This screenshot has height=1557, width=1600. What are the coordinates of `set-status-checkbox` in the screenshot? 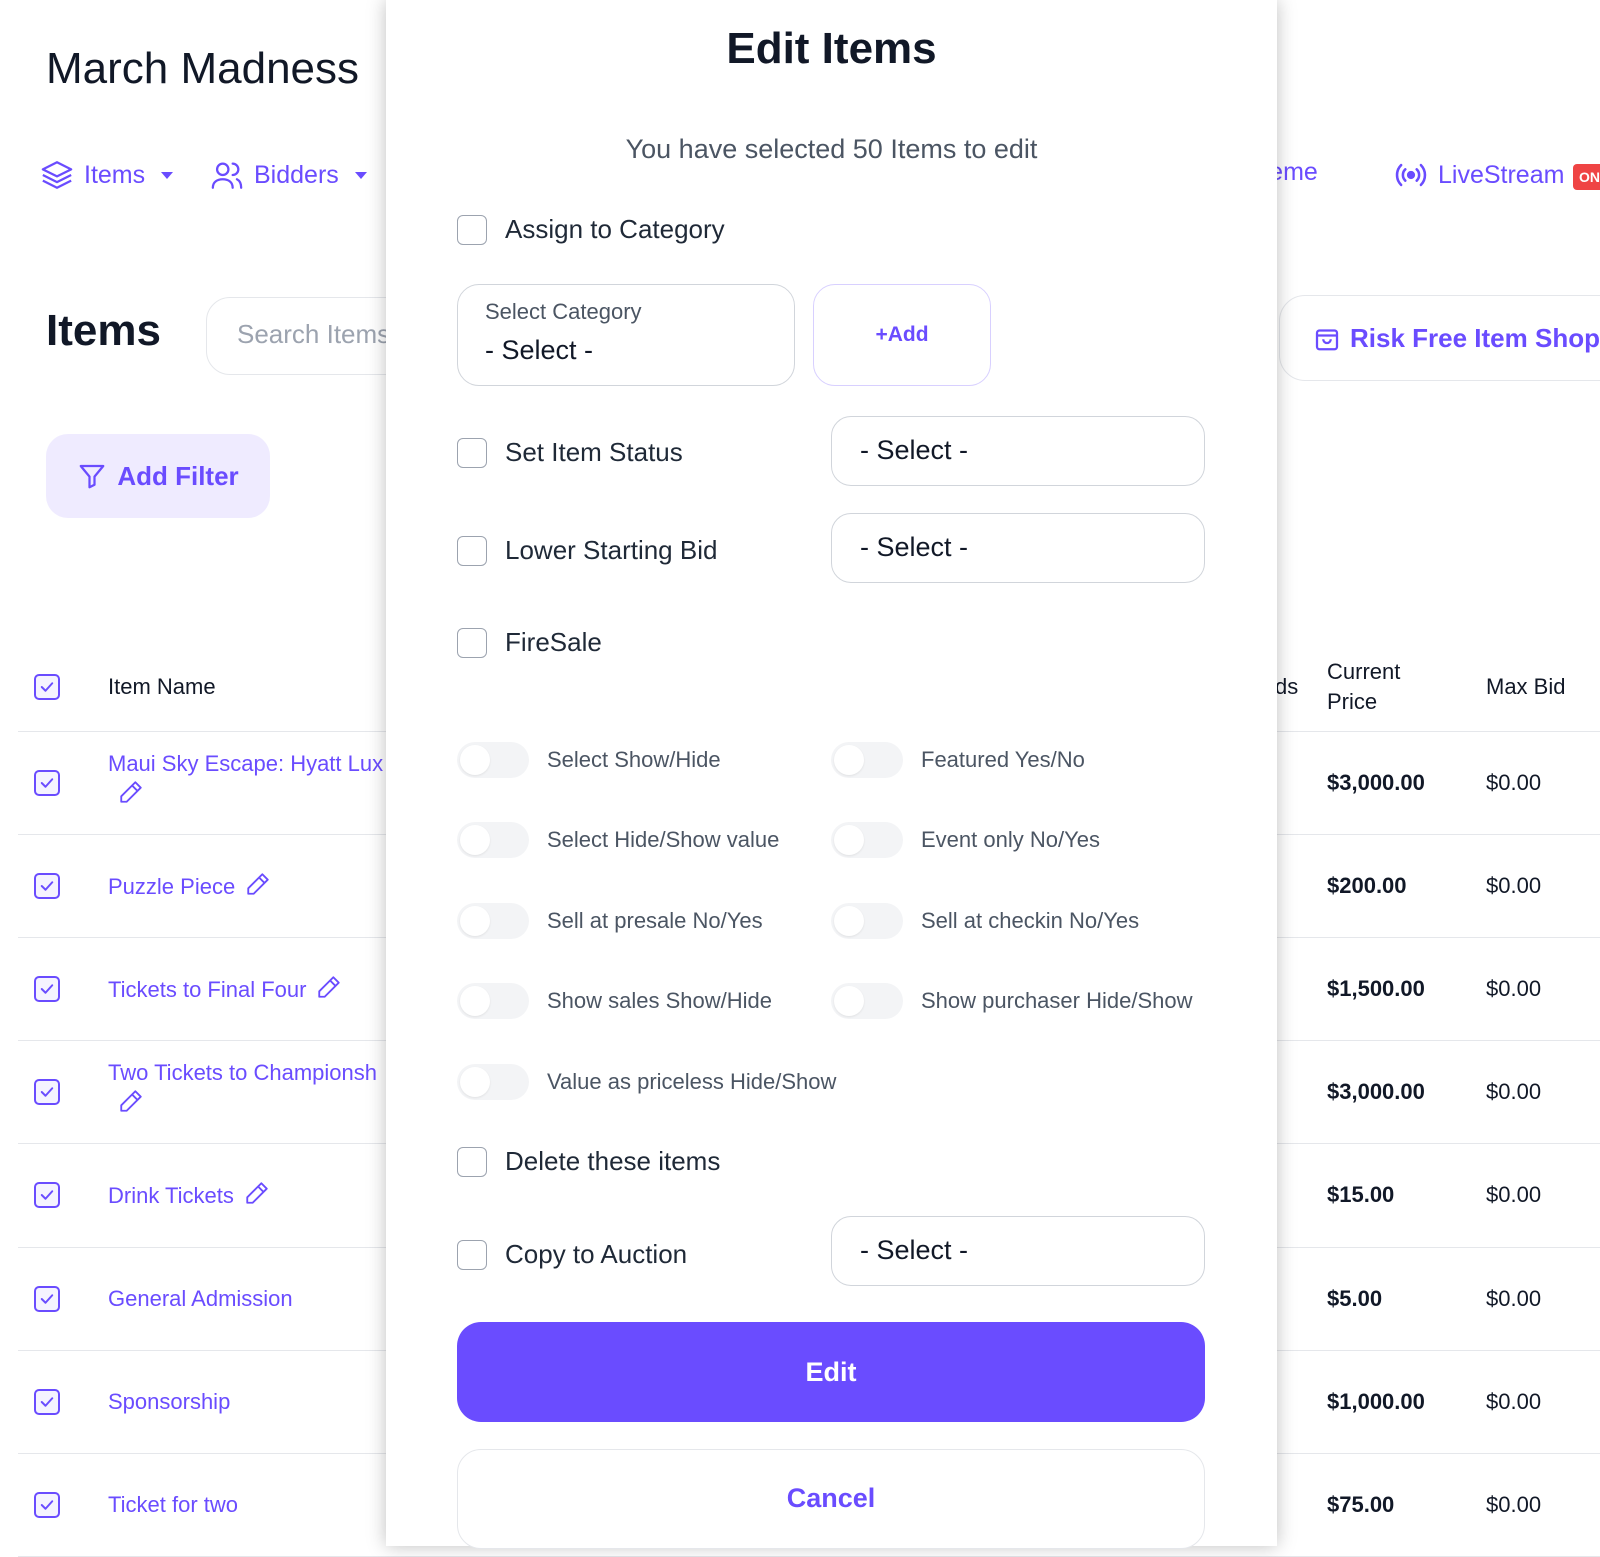 It's located at (472, 452).